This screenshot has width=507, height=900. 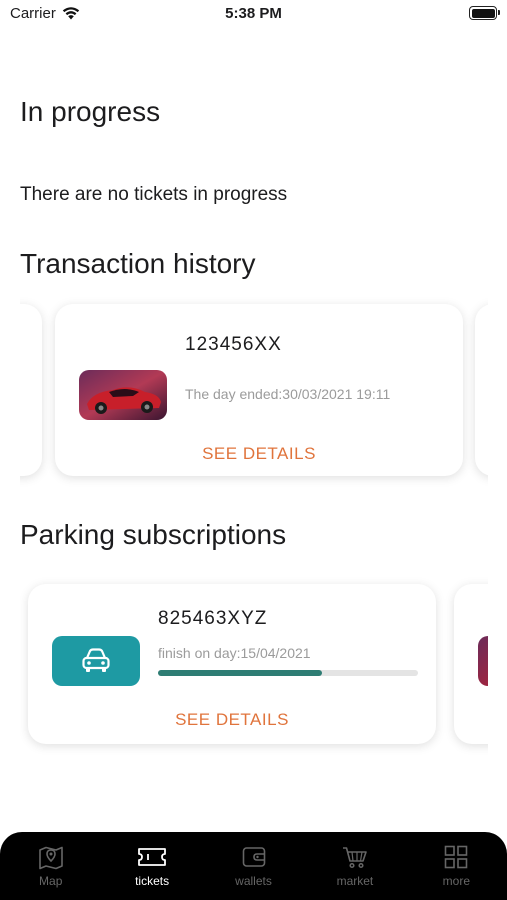 I want to click on ticket-code: 123456XX, so click(x=233, y=344).